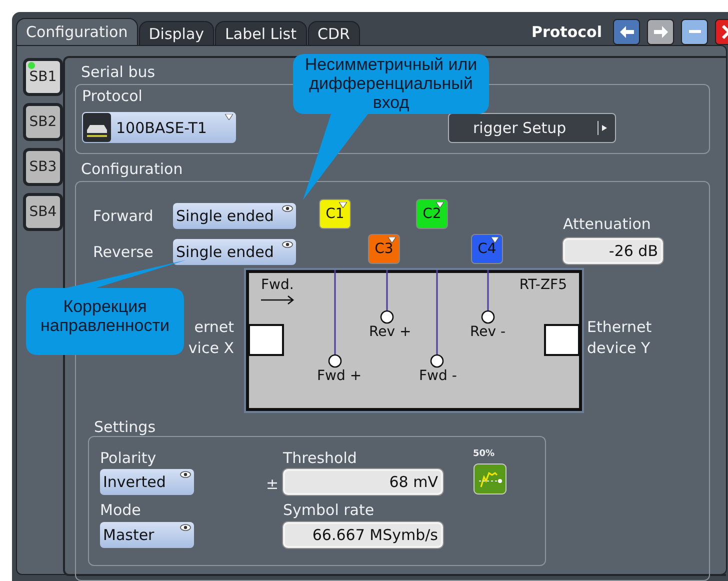 This screenshot has height=581, width=728. Describe the element at coordinates (147, 482) in the screenshot. I see `polarity-dropdown: Inverted` at that location.